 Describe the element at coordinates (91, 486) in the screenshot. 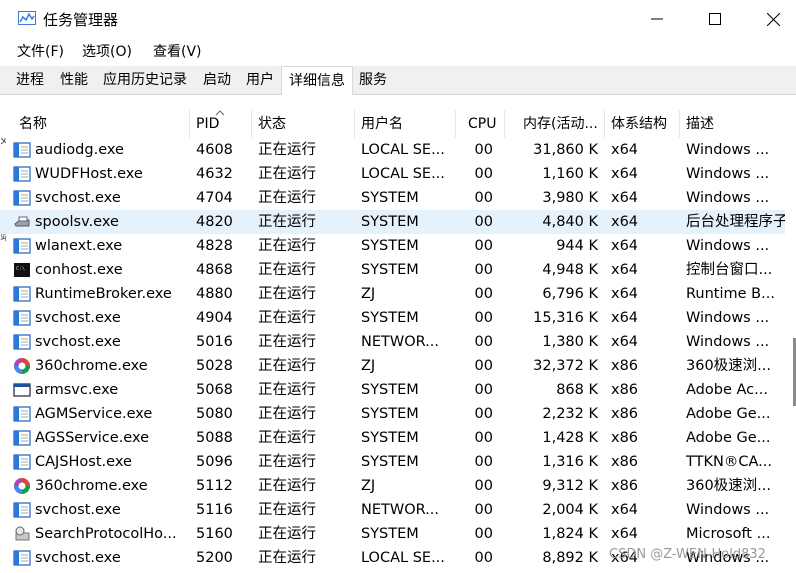

I see `process-name: 360chrome.exe` at that location.